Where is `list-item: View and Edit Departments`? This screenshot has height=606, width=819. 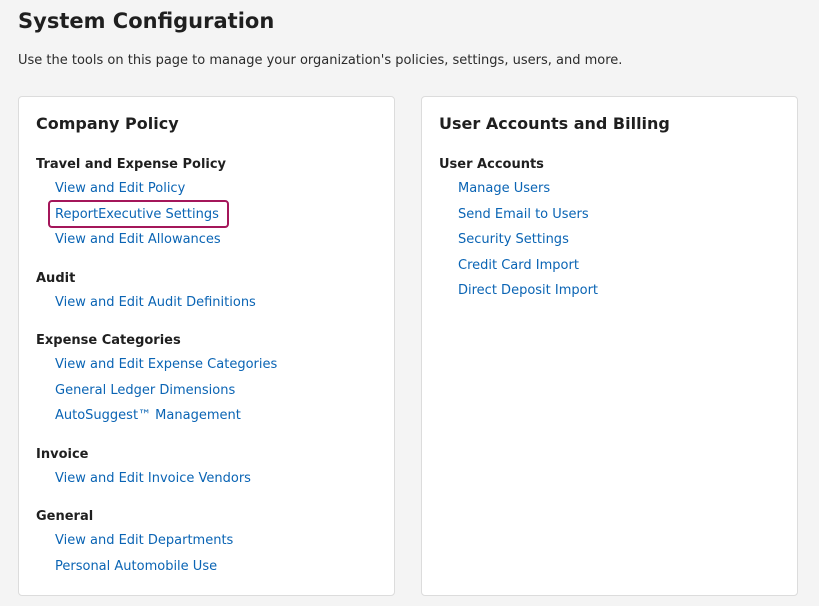
list-item: View and Edit Departments is located at coordinates (156, 542).